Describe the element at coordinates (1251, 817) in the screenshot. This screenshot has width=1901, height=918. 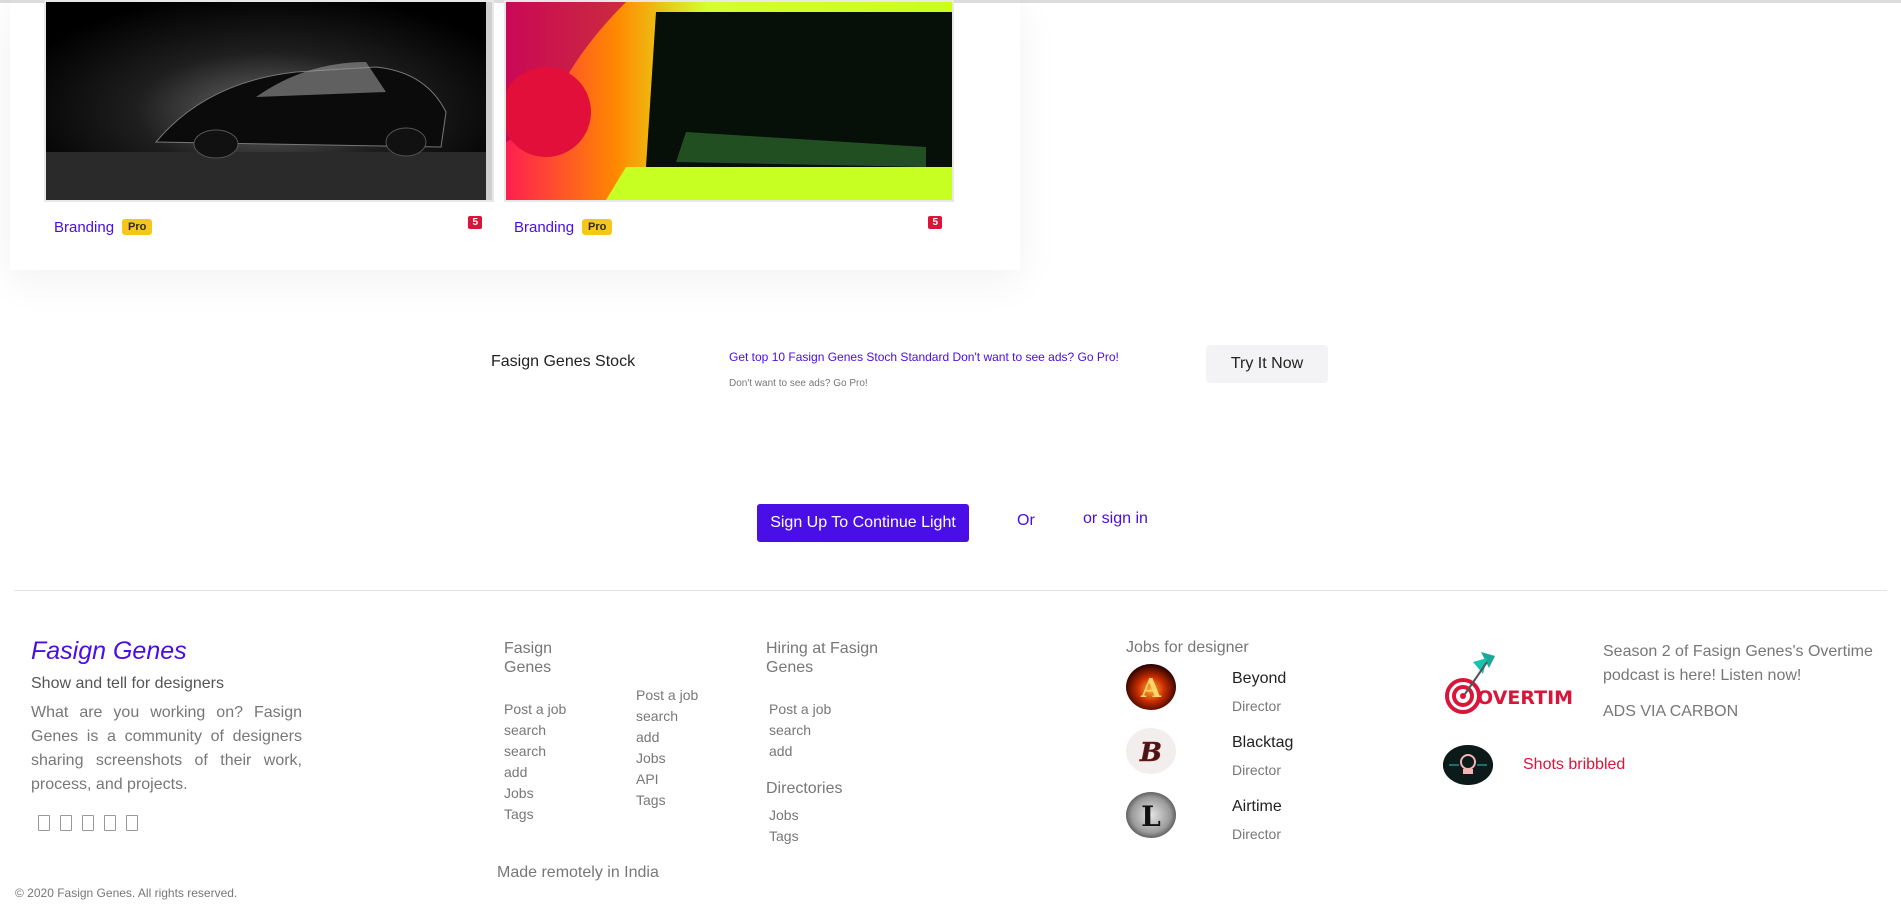
I see `job-item: L Airtime Director` at that location.